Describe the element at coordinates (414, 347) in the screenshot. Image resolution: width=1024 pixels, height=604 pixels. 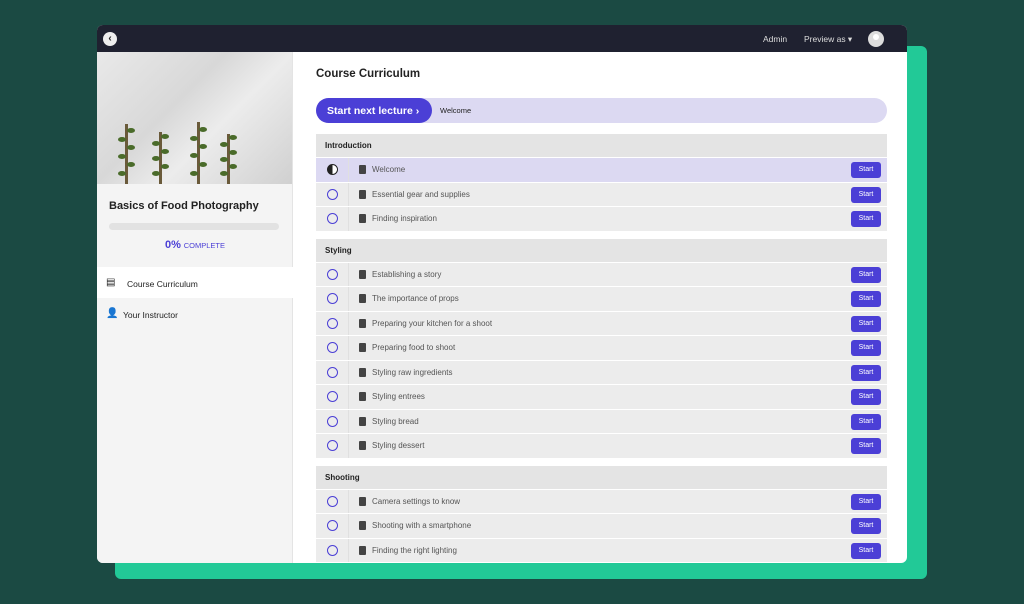
I see `lecture-title: Preparing food to shoot` at that location.